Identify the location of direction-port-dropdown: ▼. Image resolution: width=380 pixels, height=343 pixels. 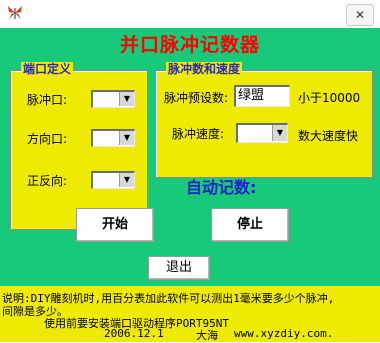
(113, 138).